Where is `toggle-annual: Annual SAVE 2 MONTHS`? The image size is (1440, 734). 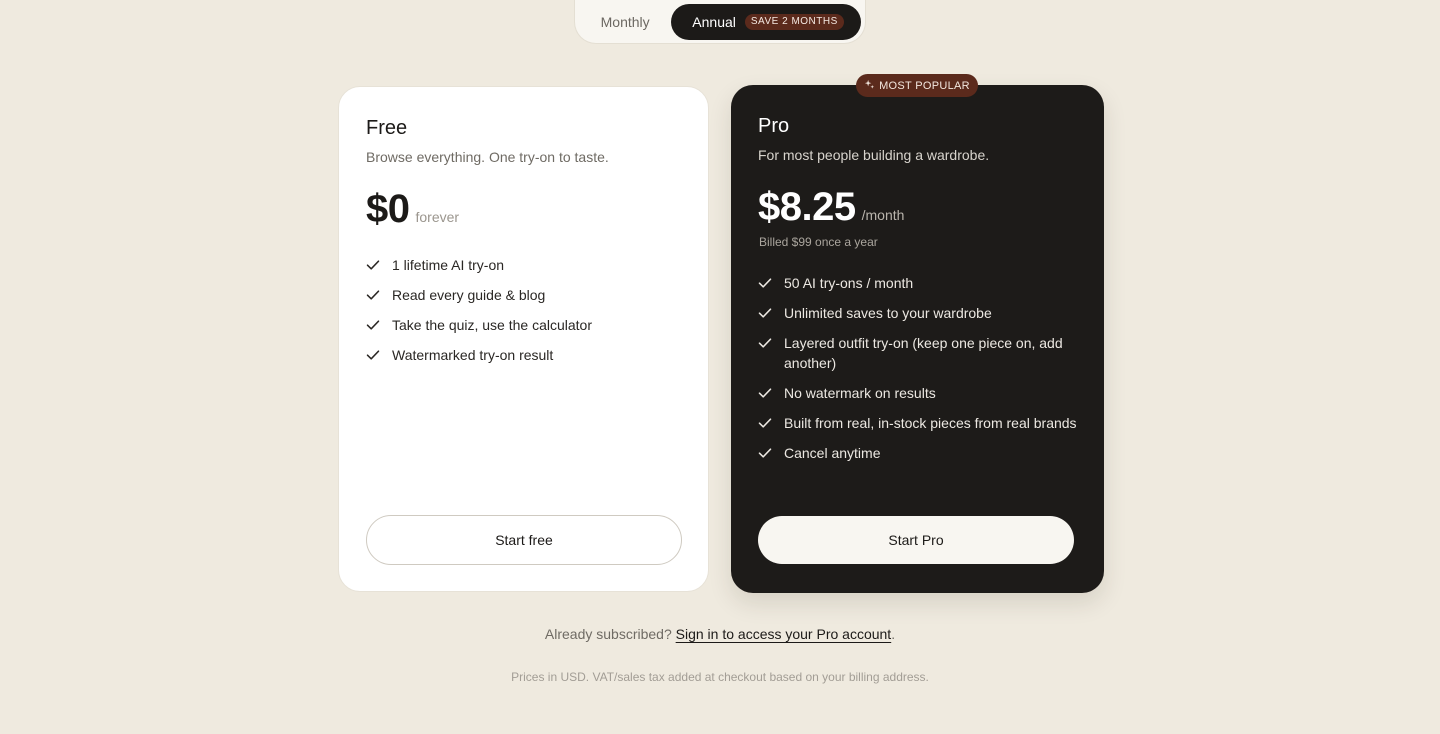 toggle-annual: Annual SAVE 2 MONTHS is located at coordinates (766, 21).